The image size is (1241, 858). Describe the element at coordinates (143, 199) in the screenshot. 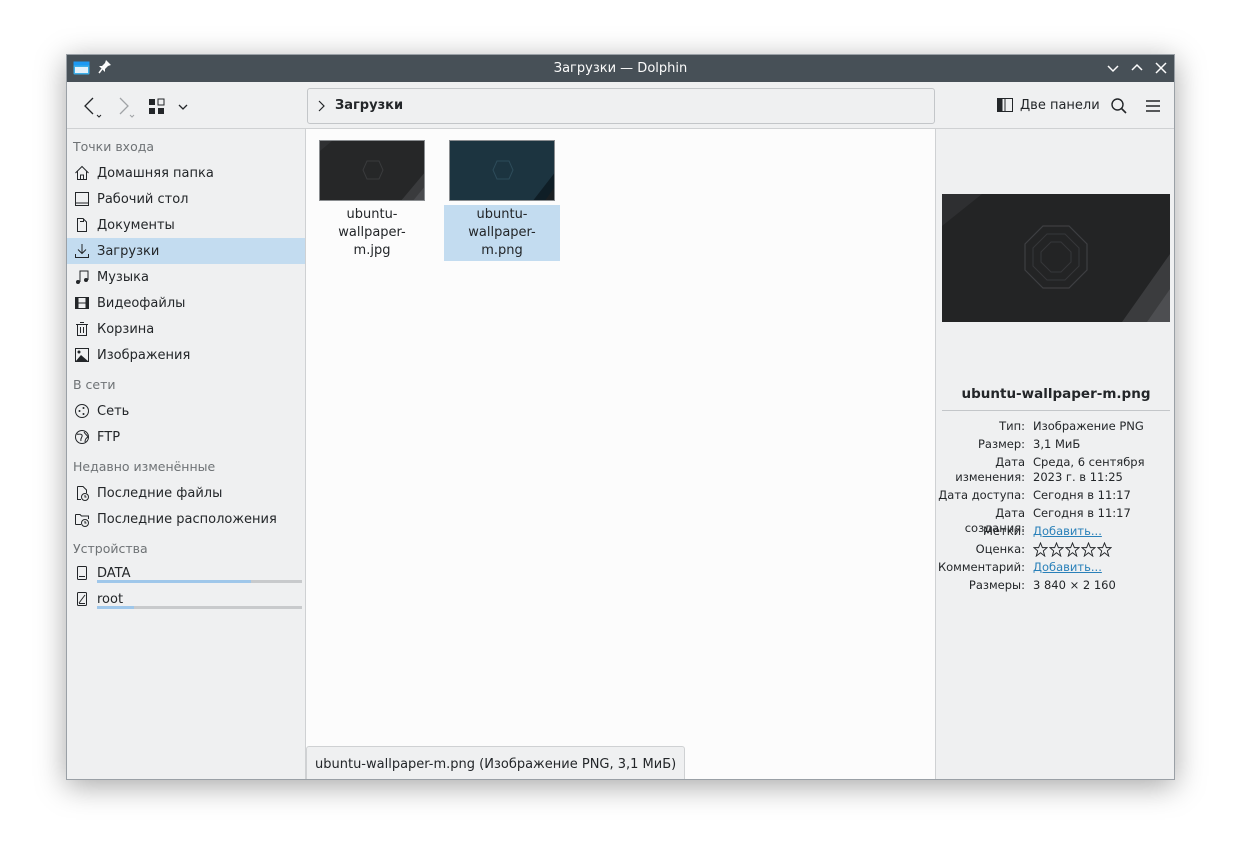

I see `place-label: Рабочий стол` at that location.